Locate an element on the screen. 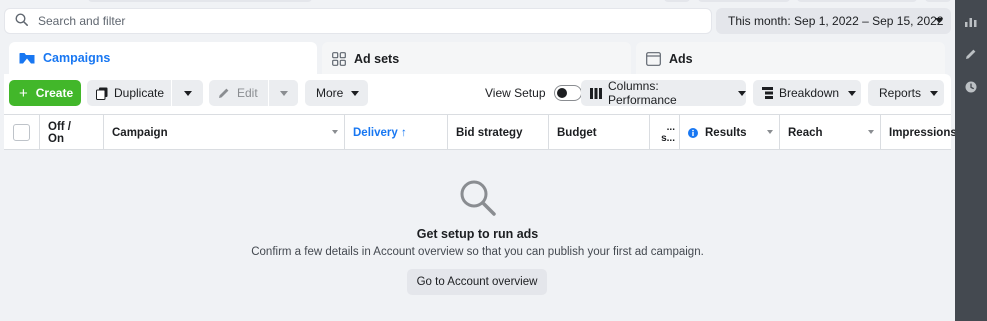 The width and height of the screenshot is (987, 321). column-reach: Reach is located at coordinates (830, 132).